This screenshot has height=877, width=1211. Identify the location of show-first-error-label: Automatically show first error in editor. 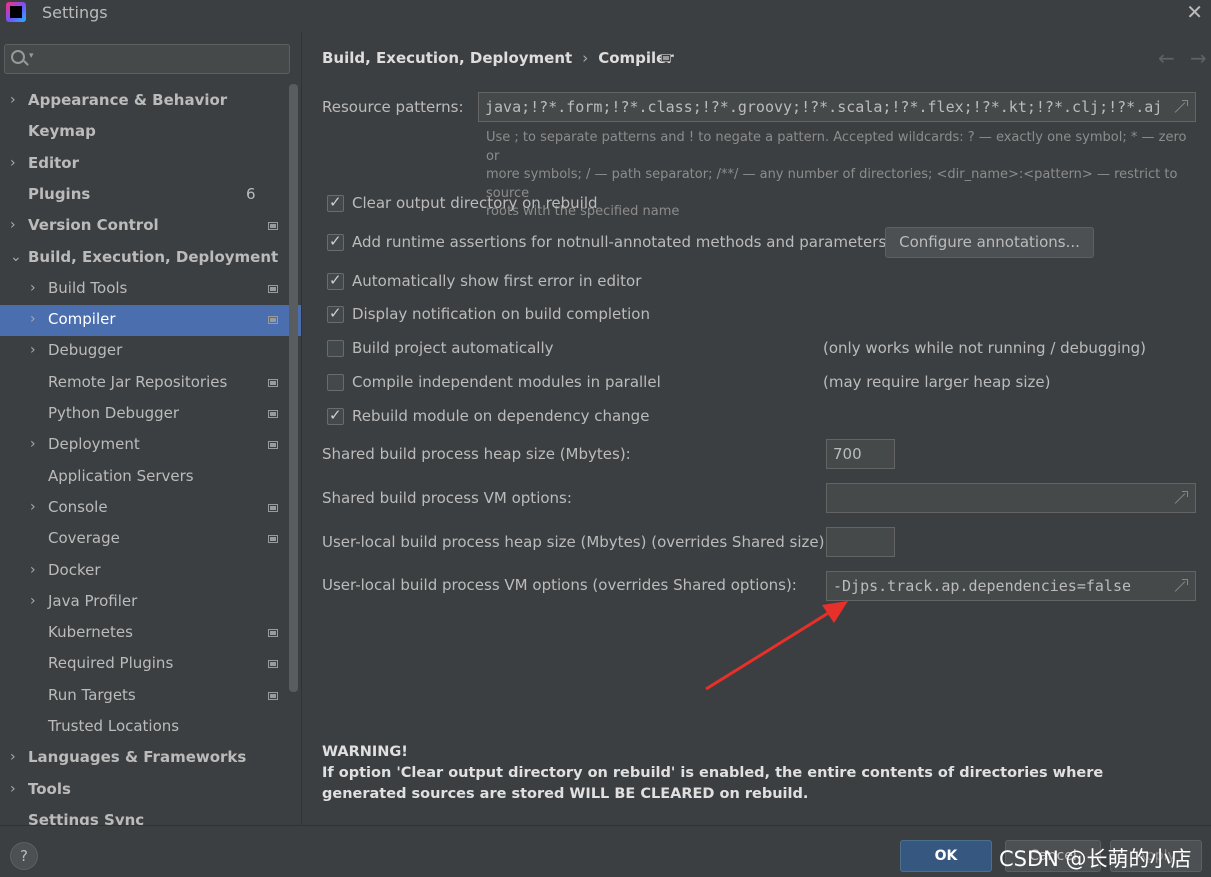
(497, 281).